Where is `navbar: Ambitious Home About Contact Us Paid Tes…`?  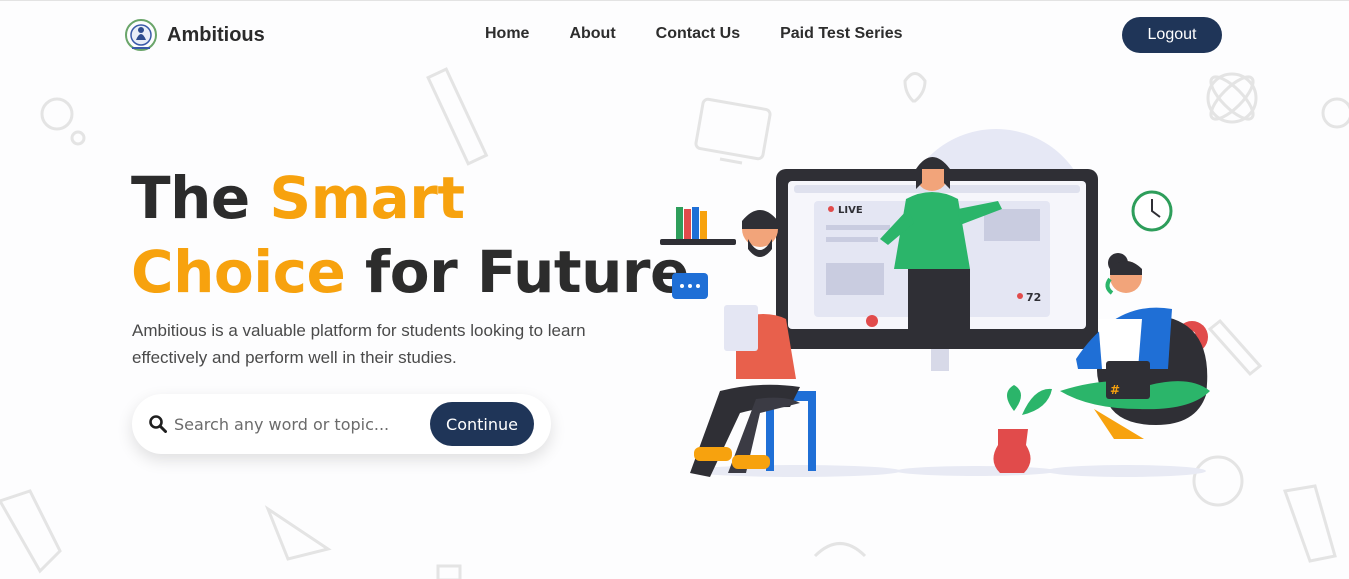 navbar: Ambitious Home About Contact Us Paid Tes… is located at coordinates (674, 35).